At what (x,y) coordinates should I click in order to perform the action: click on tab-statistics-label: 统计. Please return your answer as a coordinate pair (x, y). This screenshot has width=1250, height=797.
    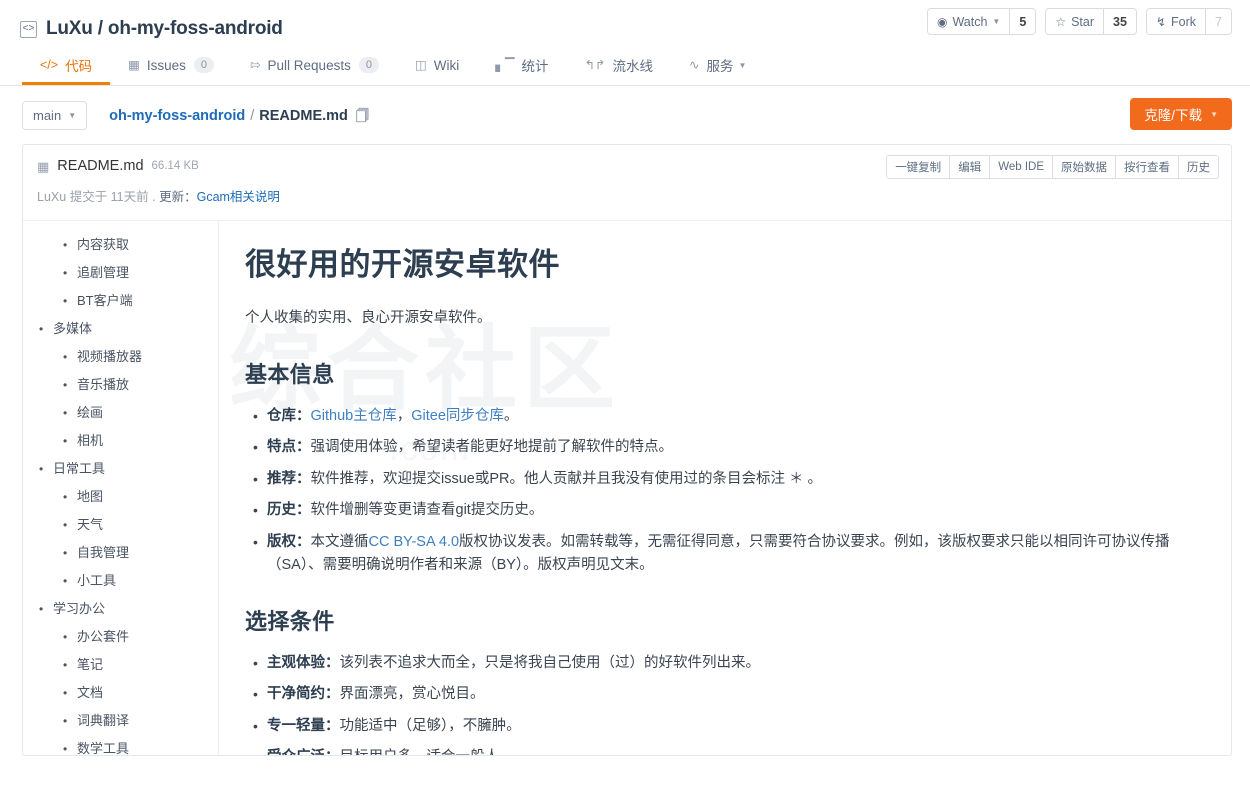
    Looking at the image, I should click on (535, 66).